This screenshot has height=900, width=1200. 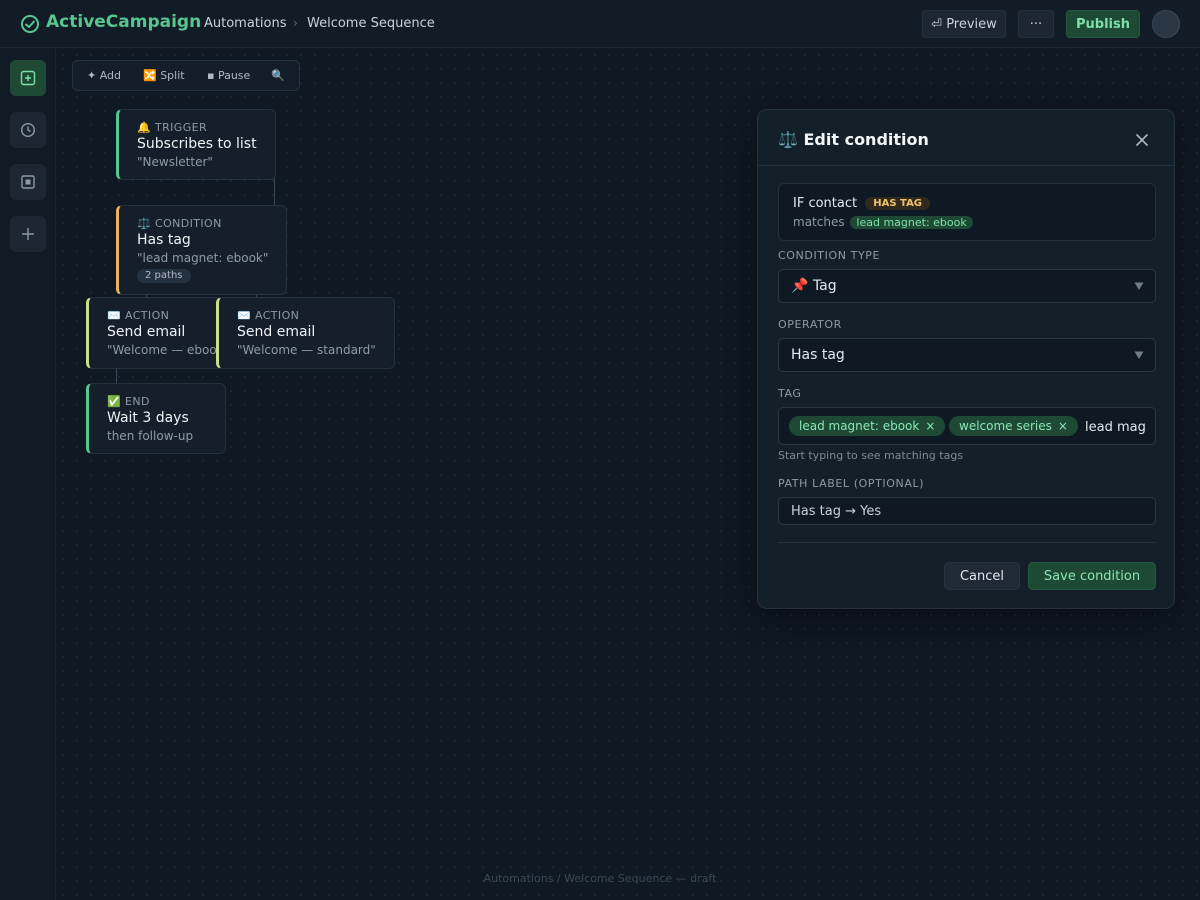 I want to click on tag-chip-label: lead magnet: ebook, so click(x=859, y=426).